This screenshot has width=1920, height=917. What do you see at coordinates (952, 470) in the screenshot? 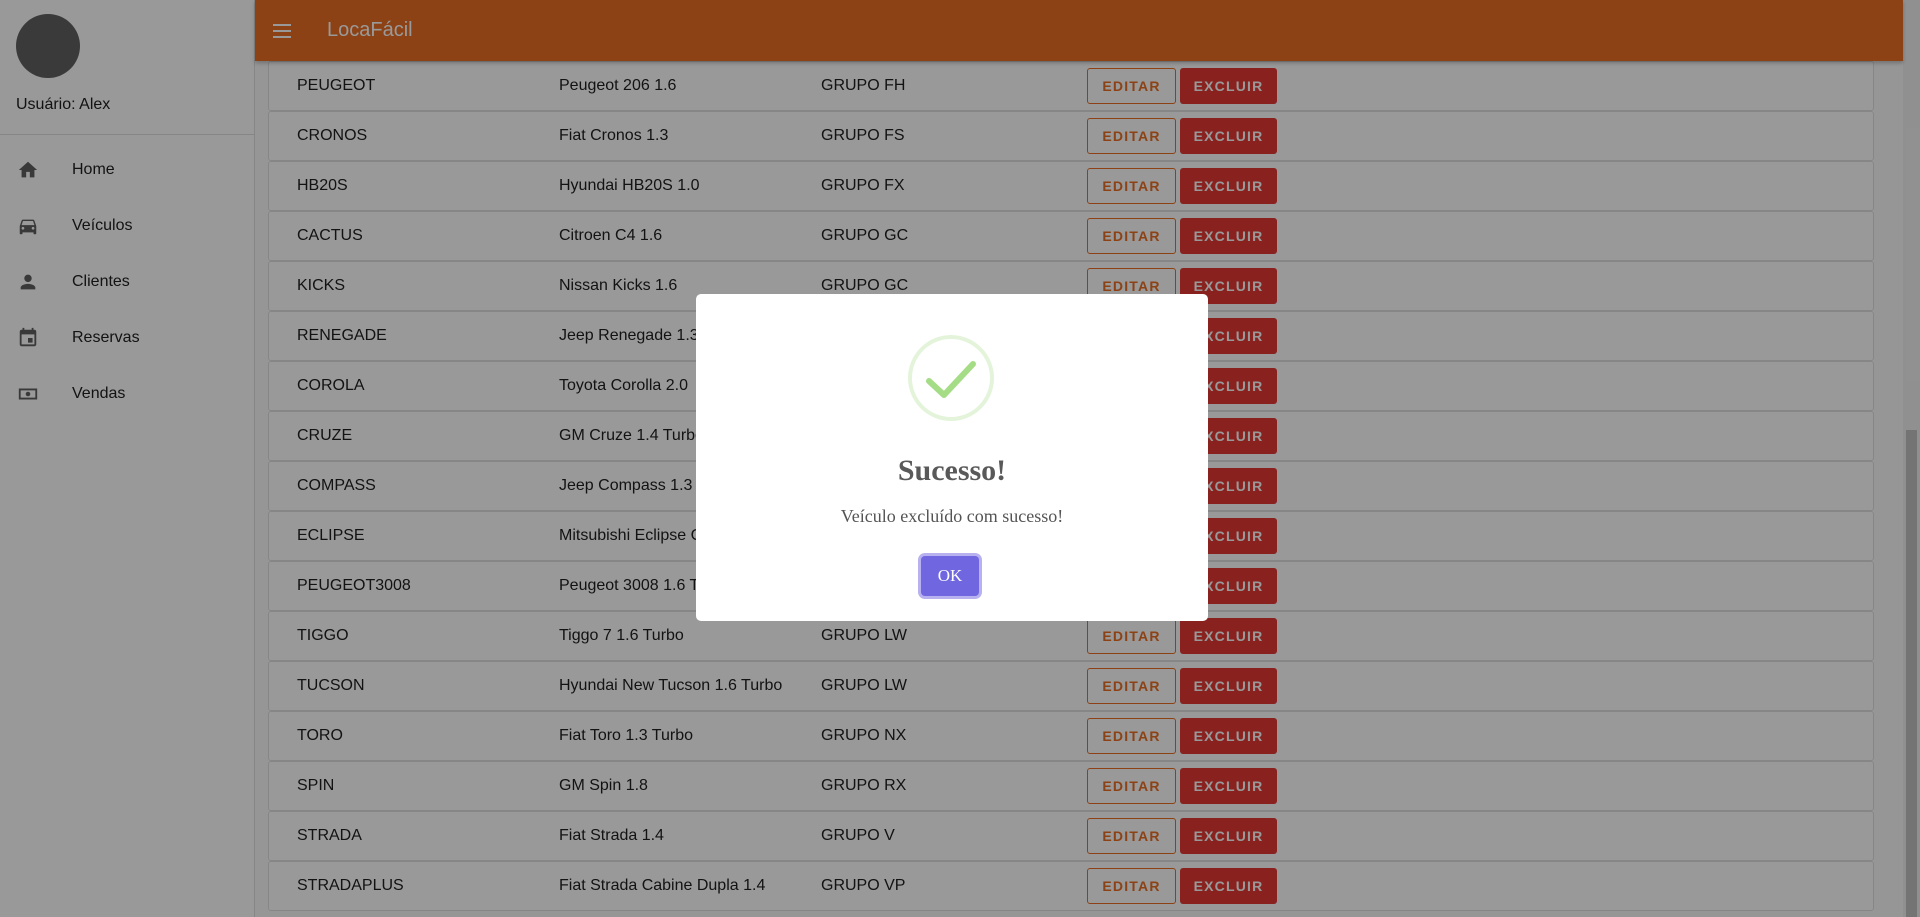
I see `dialog-title: Sucesso!` at bounding box center [952, 470].